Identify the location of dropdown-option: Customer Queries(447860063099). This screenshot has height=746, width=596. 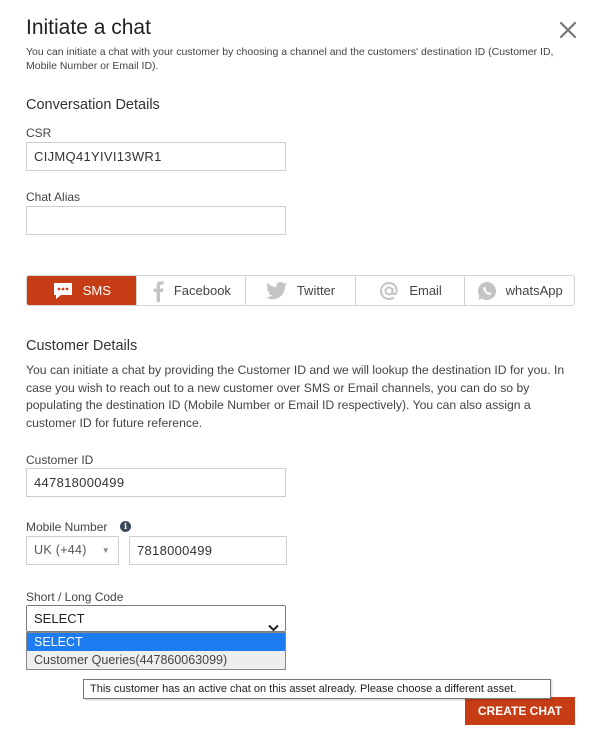
(156, 660).